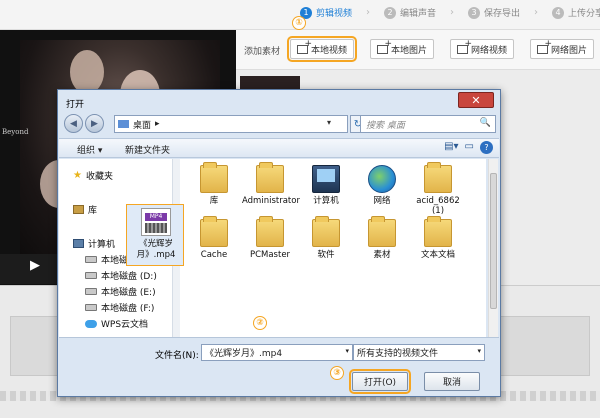 Image resolution: width=600 pixels, height=418 pixels. Describe the element at coordinates (451, 147) in the screenshot. I see `view-options-icon: ▤▾` at that location.